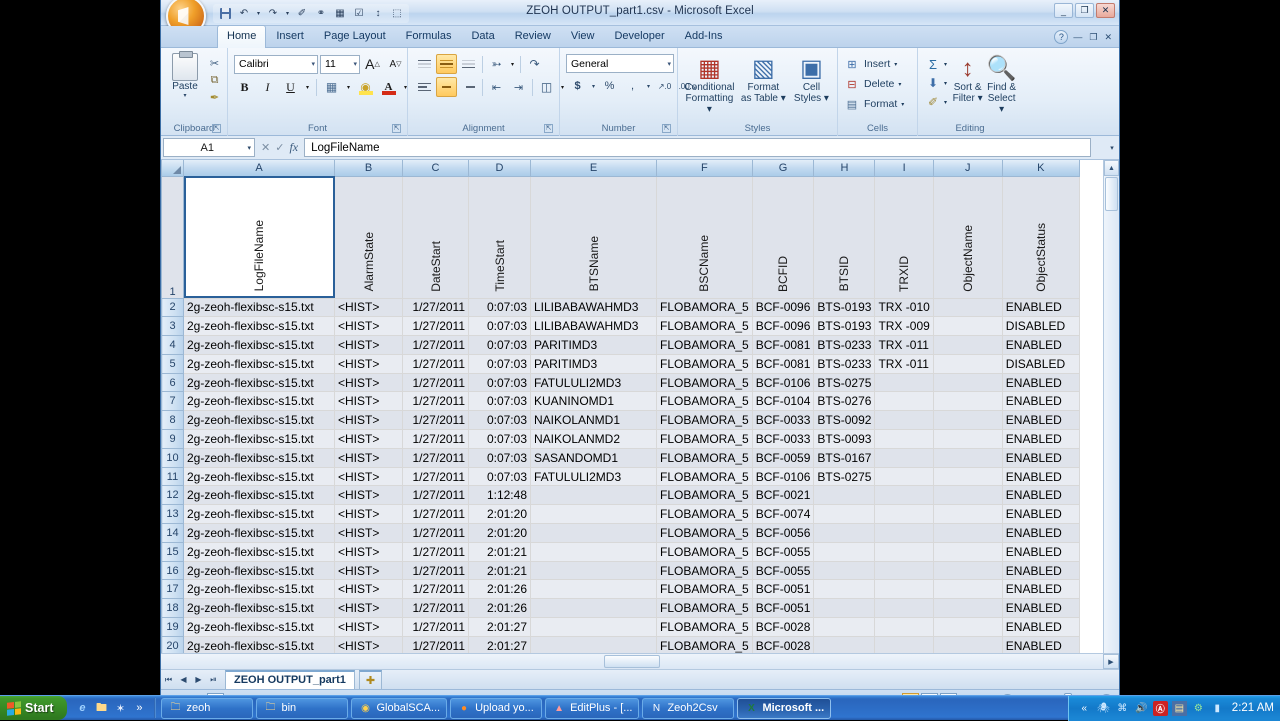 This screenshot has height=721, width=1280. I want to click on bottom-align-icon, so click(468, 64).